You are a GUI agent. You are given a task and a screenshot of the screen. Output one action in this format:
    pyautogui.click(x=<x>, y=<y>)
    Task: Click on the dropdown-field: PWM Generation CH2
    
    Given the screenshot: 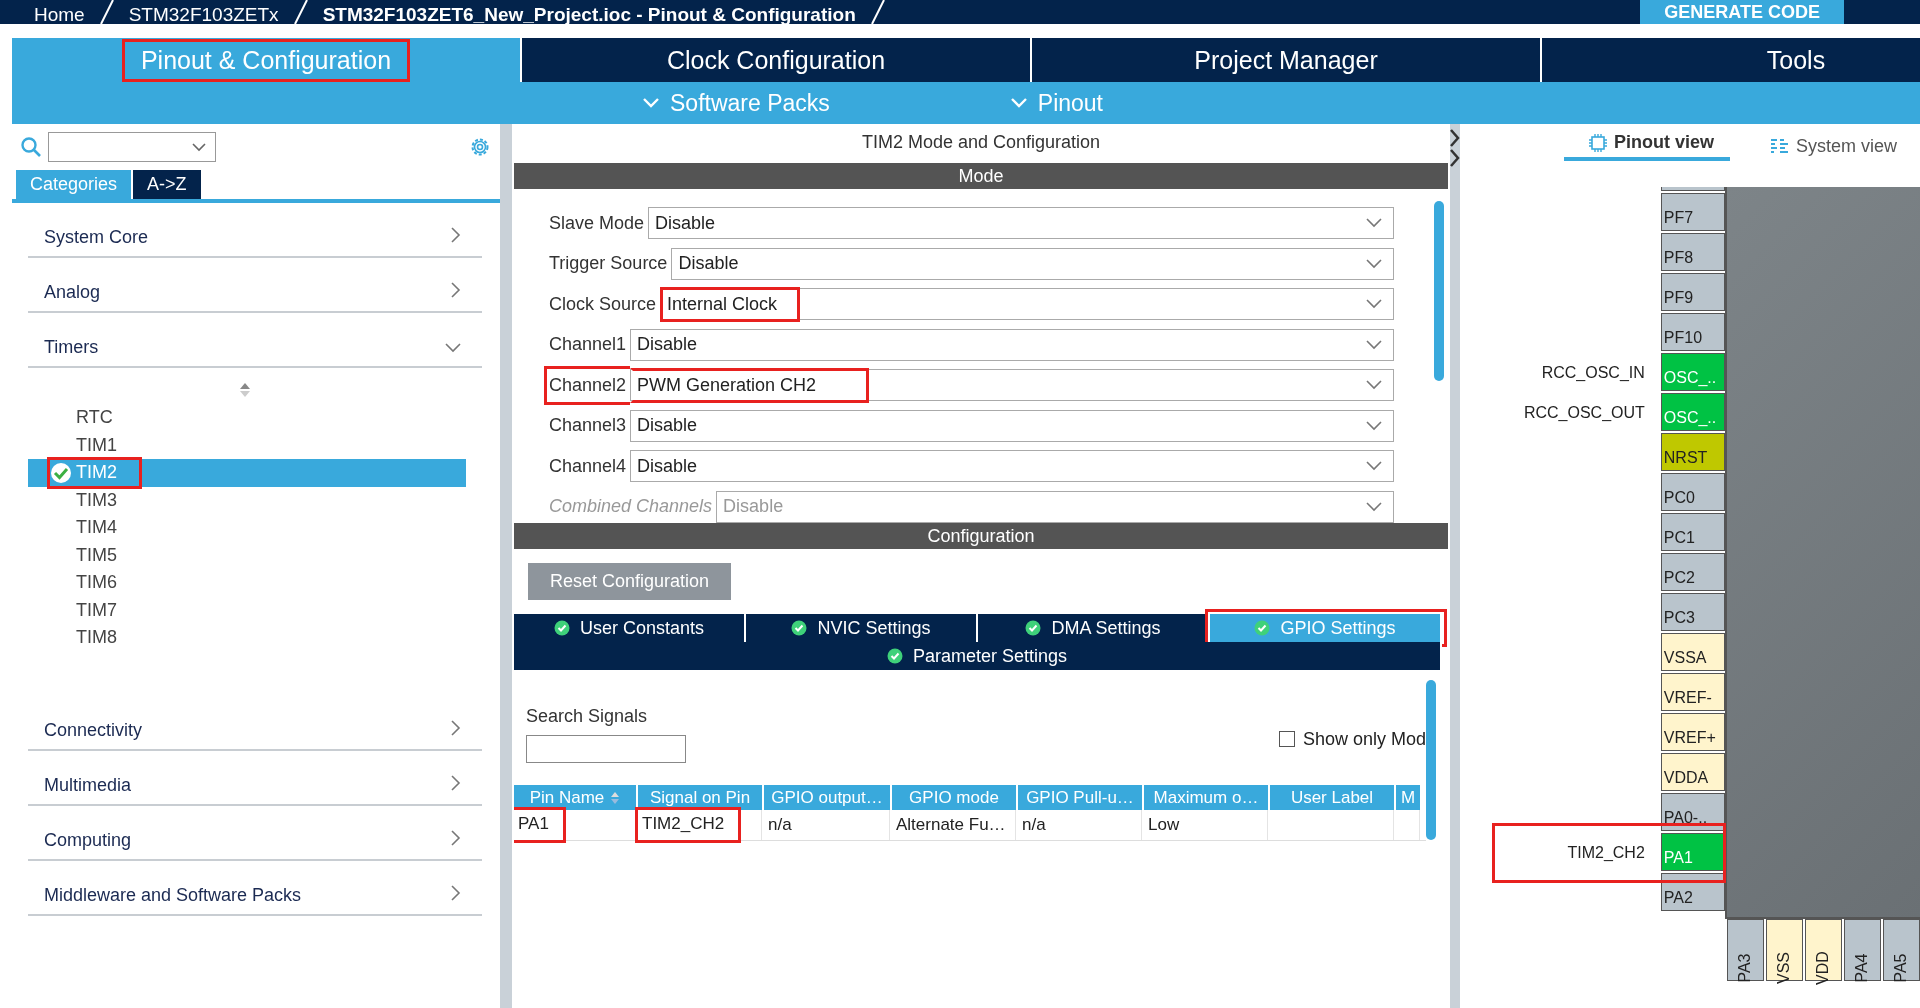 What is the action you would take?
    pyautogui.click(x=1012, y=385)
    